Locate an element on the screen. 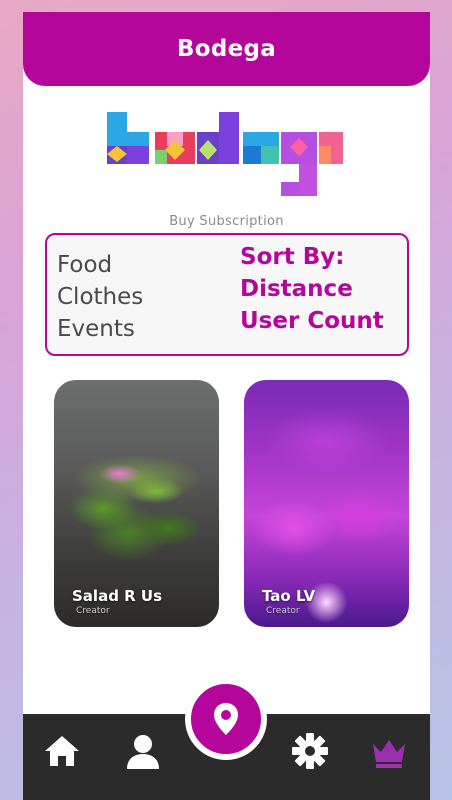 The width and height of the screenshot is (452, 800). sort-user-count: User Count is located at coordinates (312, 321).